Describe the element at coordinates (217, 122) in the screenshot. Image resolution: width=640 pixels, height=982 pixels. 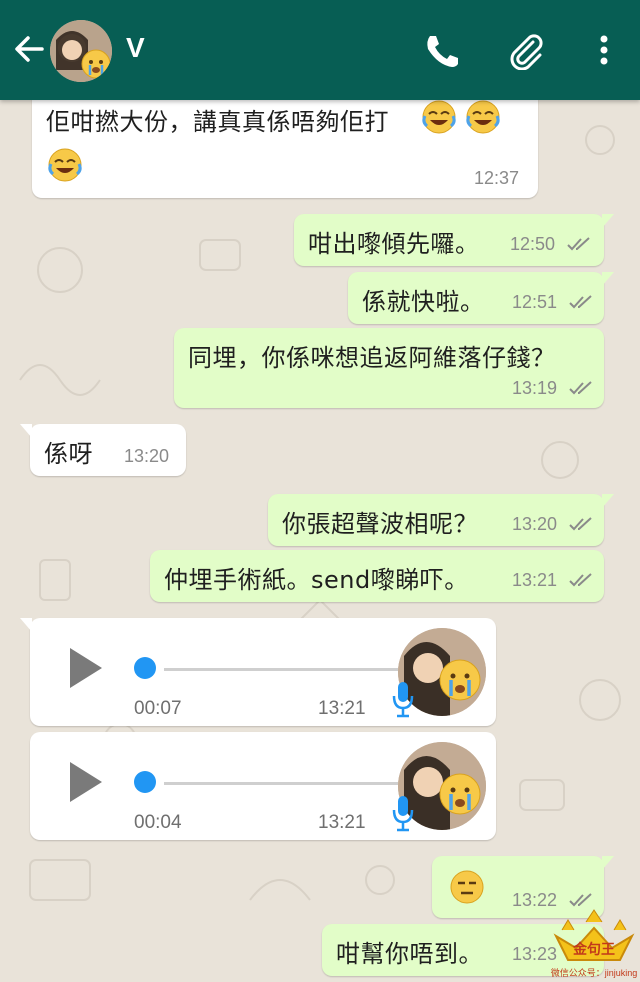
I see `message-text: 佢咁撚大份，講真真係唔夠佢打` at that location.